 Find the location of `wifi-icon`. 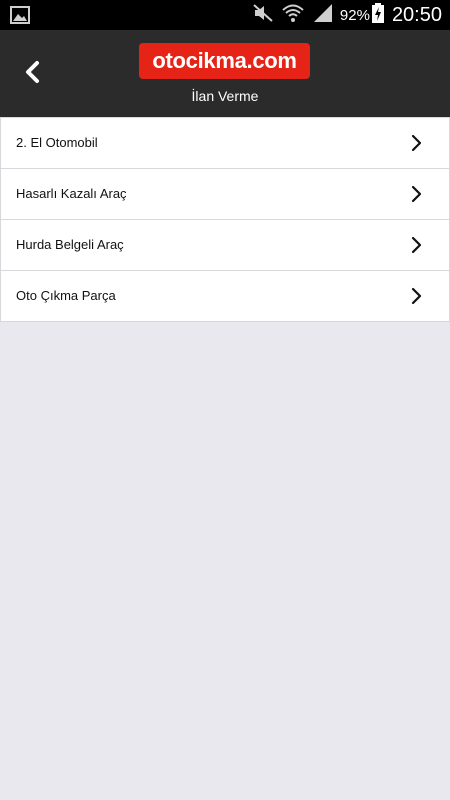

wifi-icon is located at coordinates (293, 15).